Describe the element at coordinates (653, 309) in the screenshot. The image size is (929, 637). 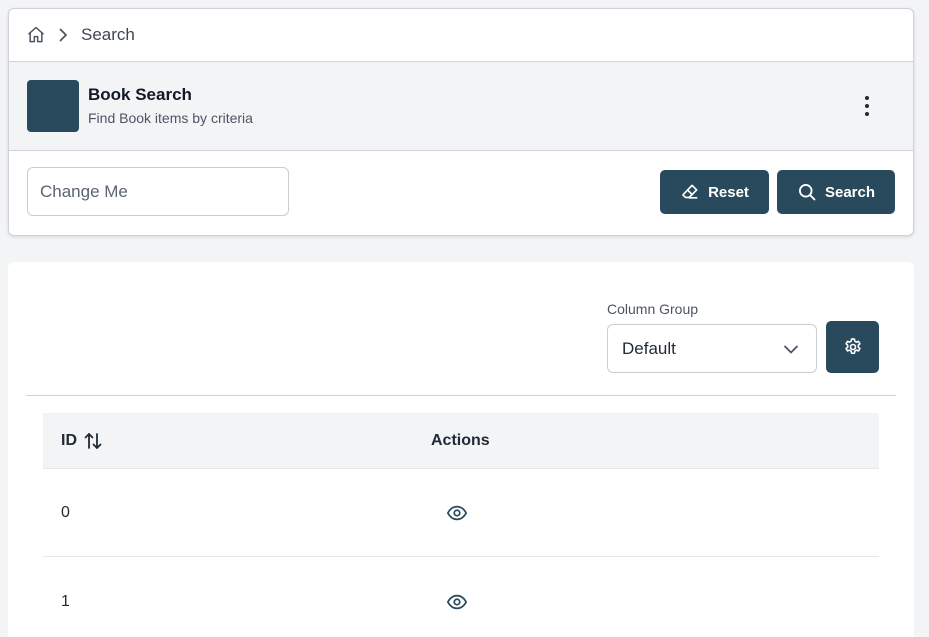
I see `column-group-label: Column Group` at that location.